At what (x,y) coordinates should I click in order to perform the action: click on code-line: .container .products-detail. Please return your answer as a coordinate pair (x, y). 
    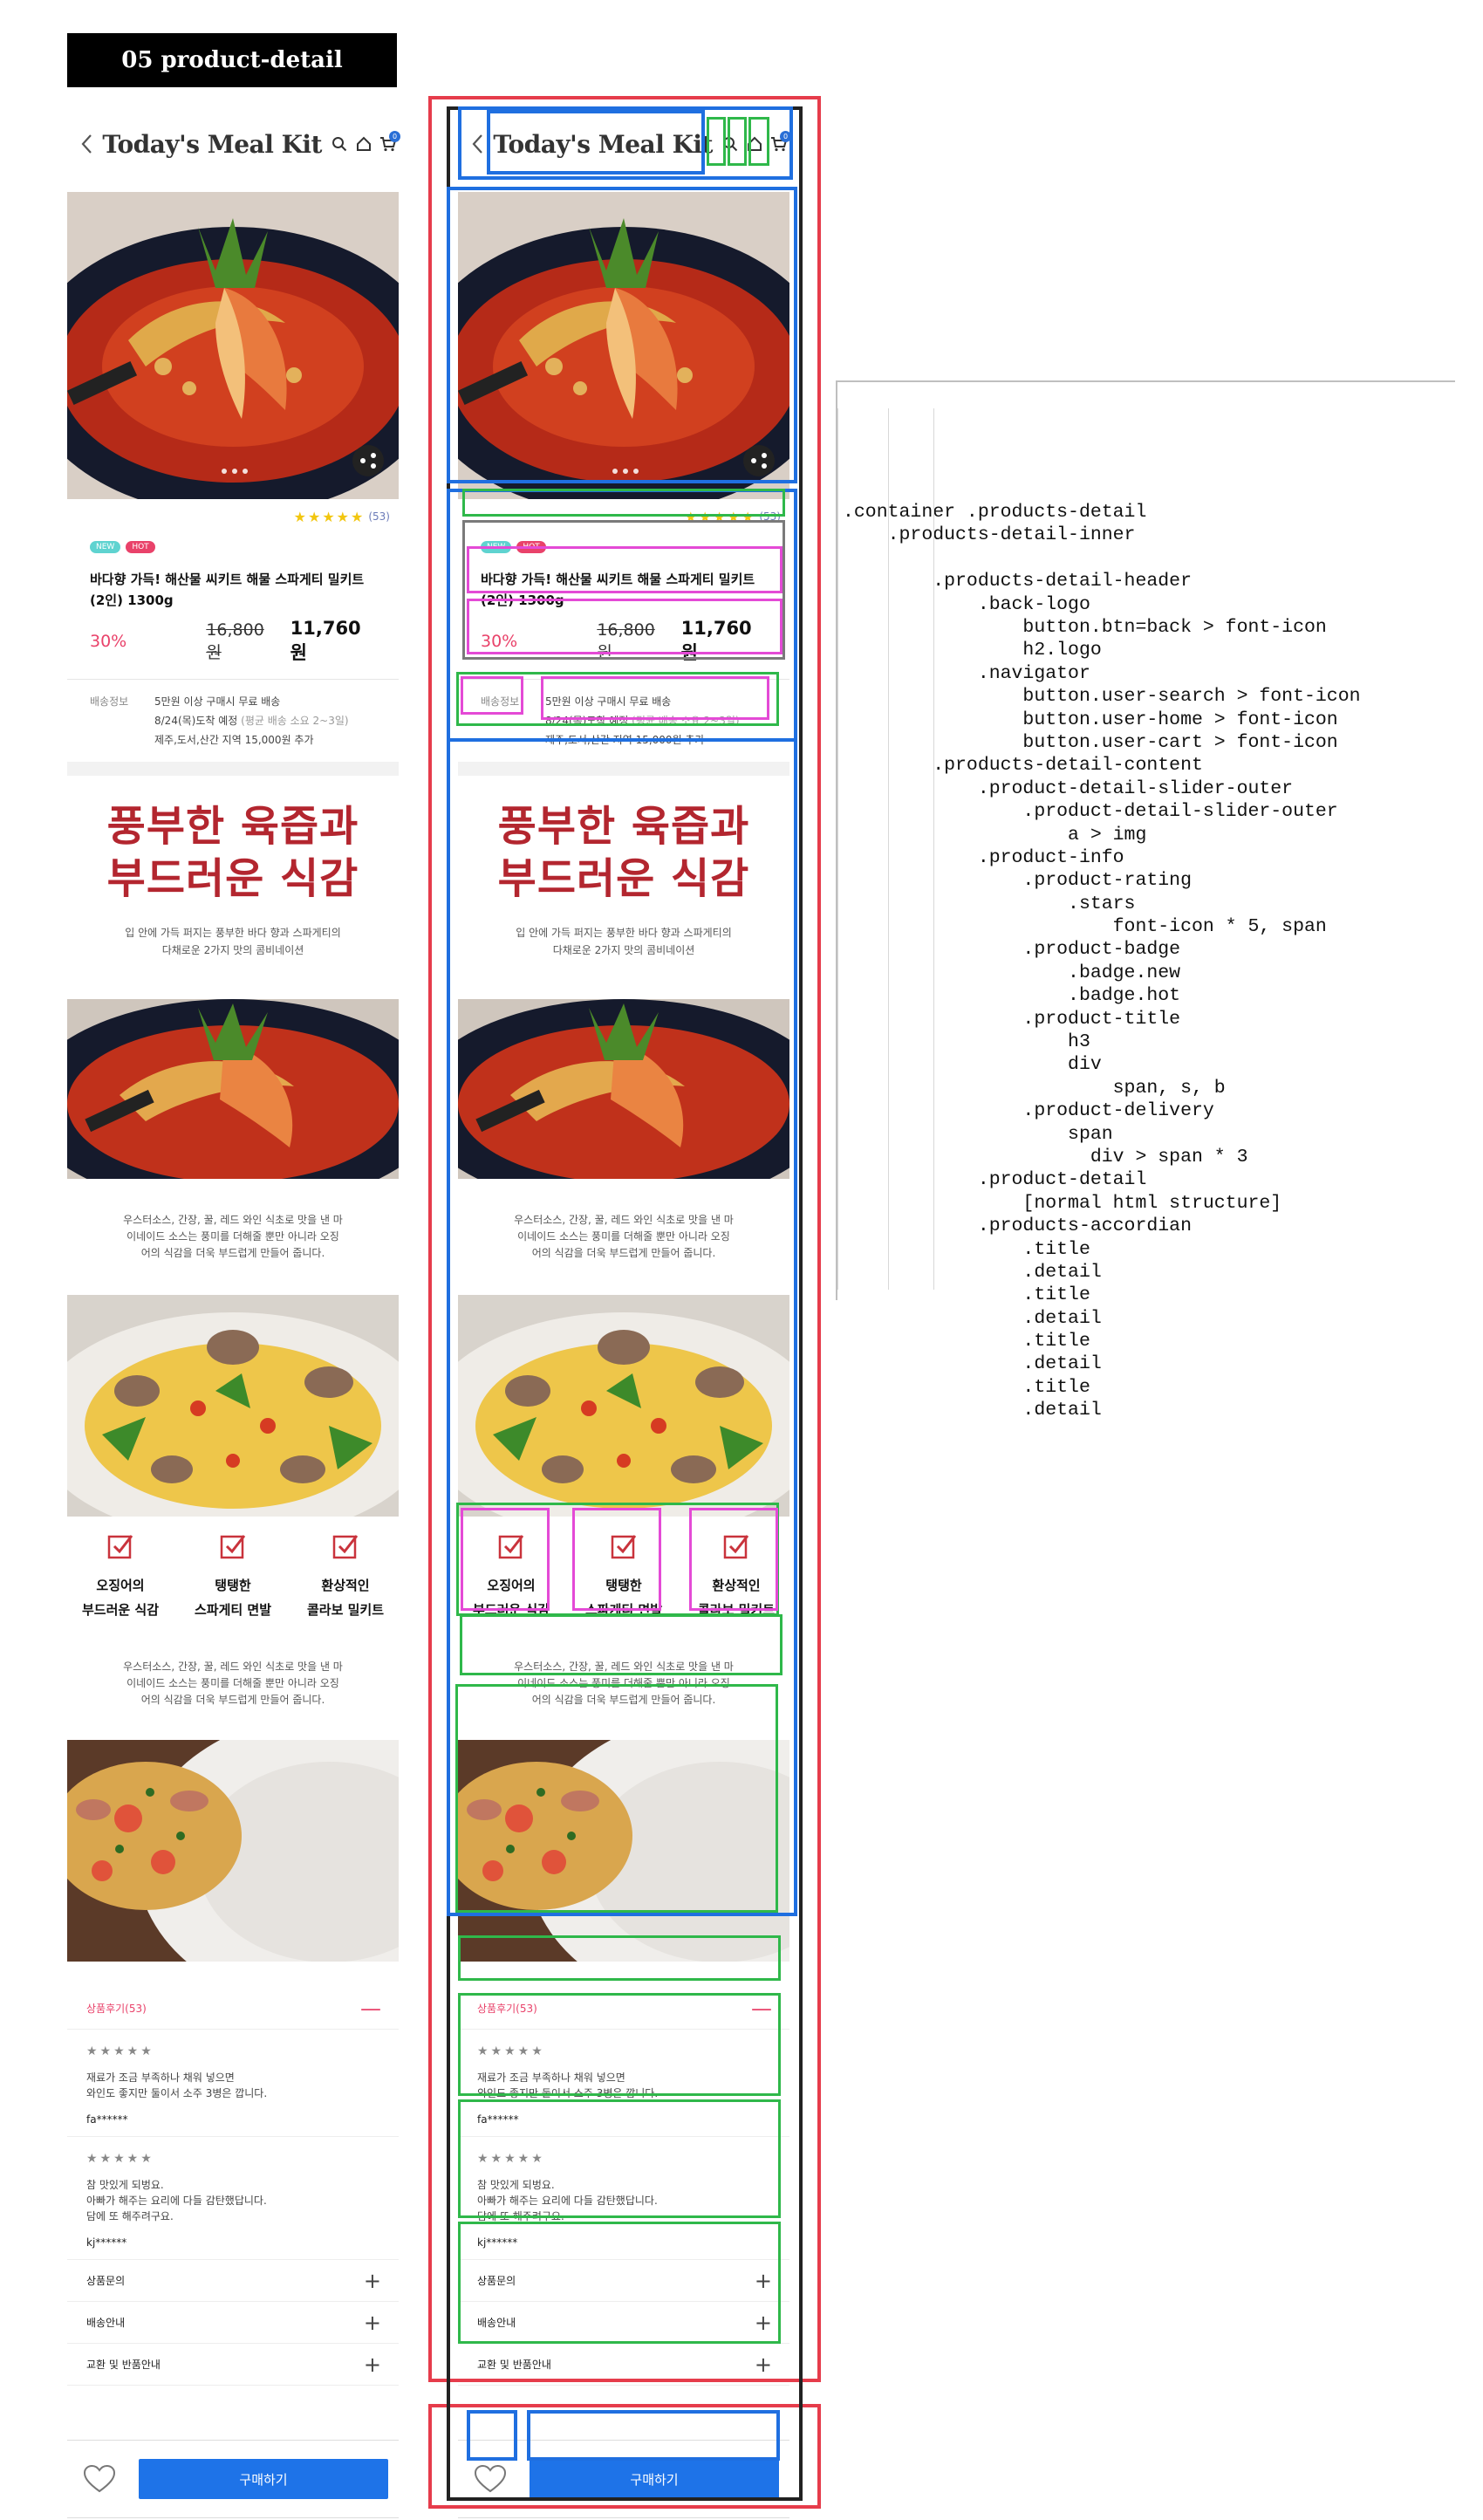
    Looking at the image, I should click on (995, 513).